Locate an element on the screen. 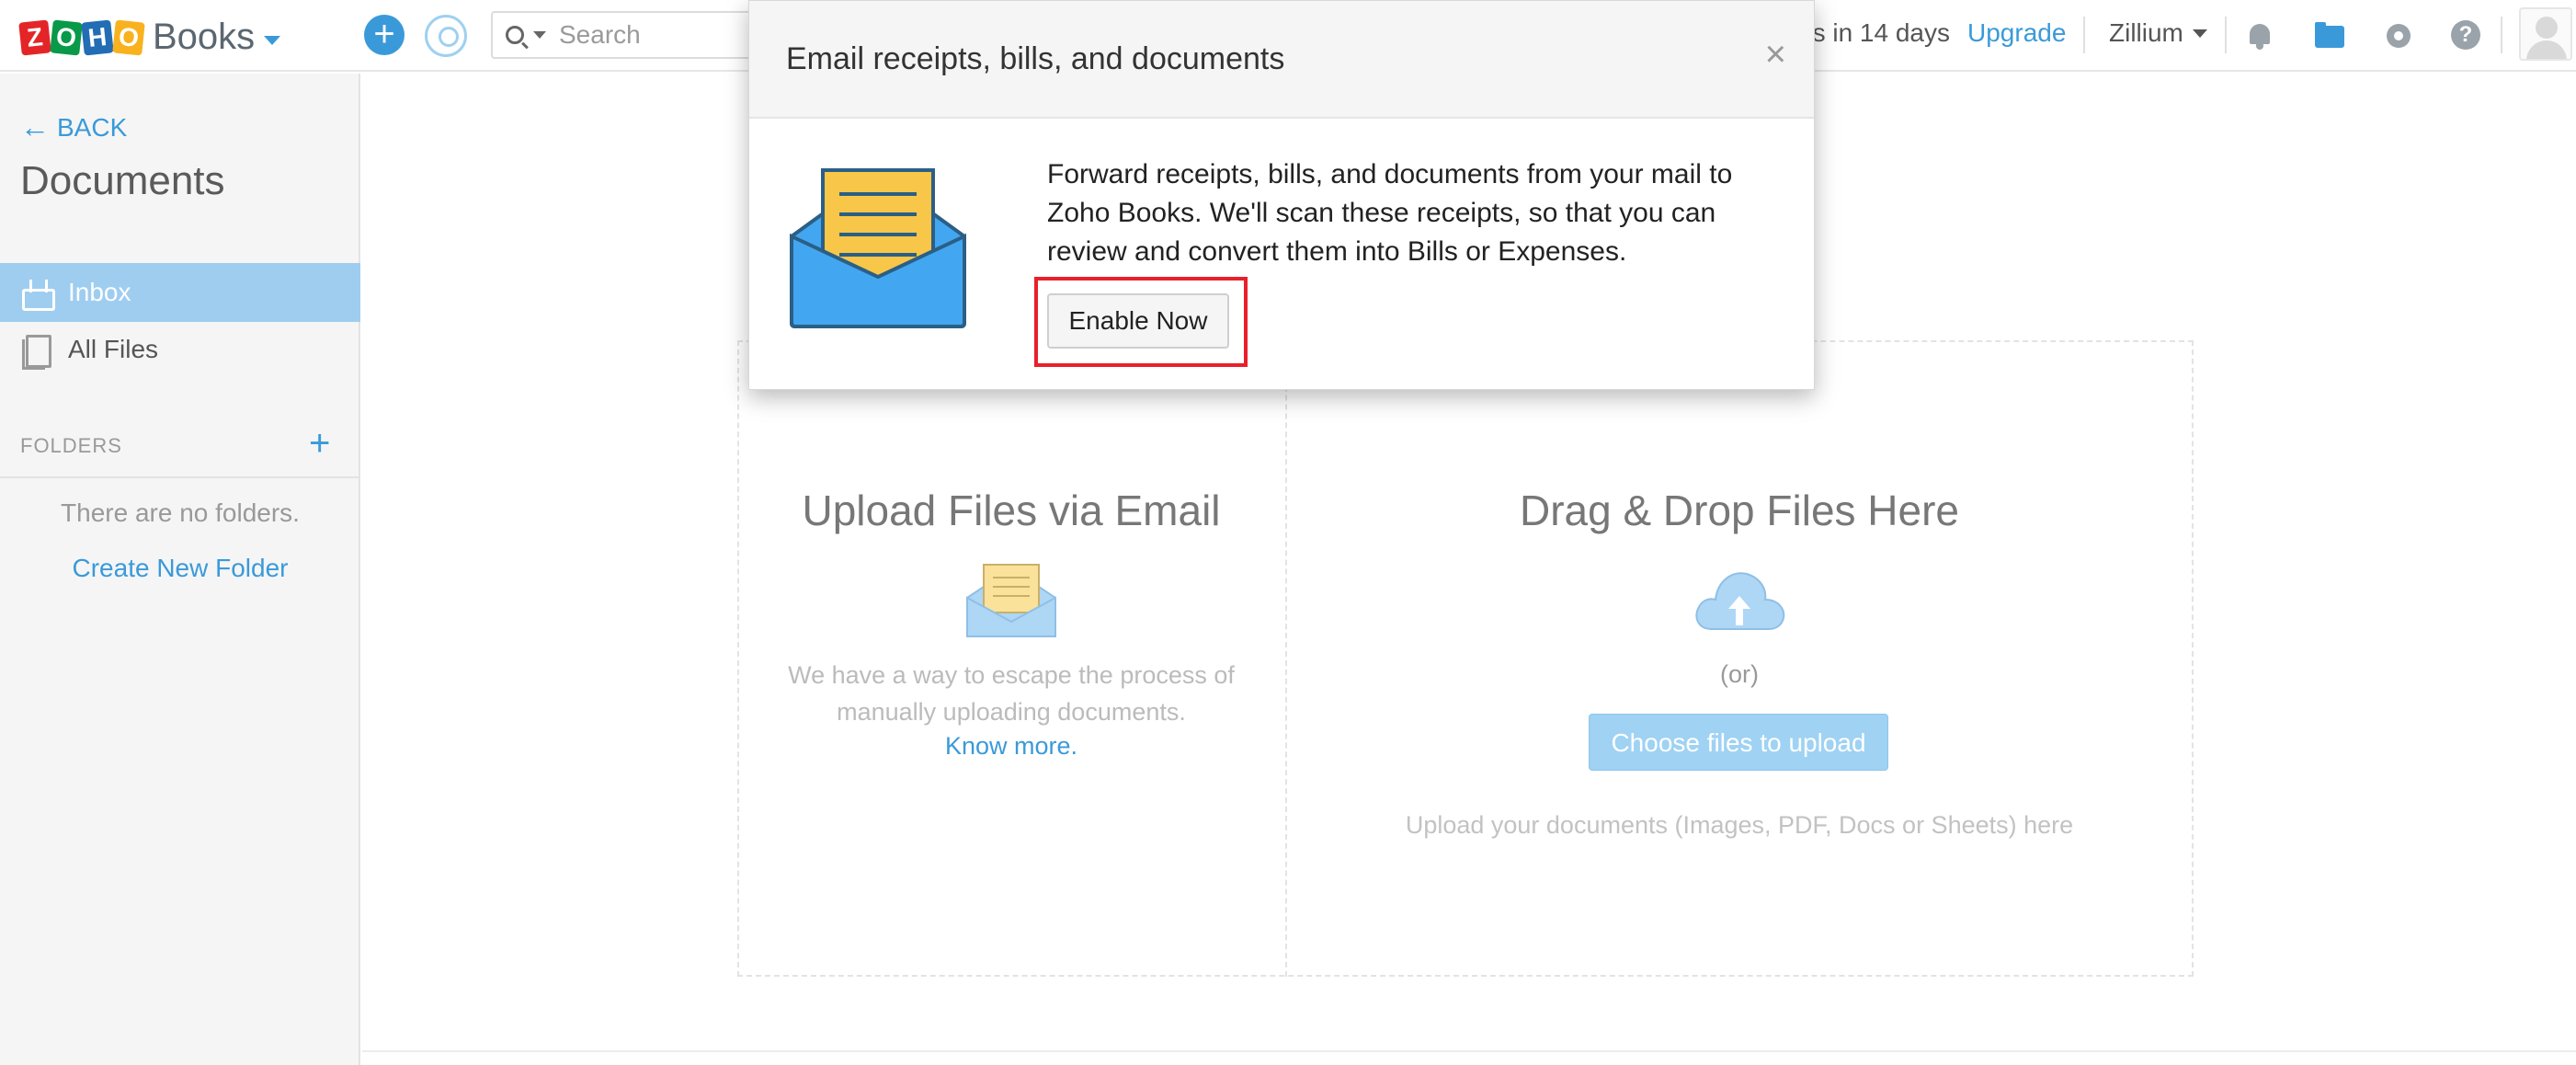  sidebar-item-label: All Files is located at coordinates (113, 349).